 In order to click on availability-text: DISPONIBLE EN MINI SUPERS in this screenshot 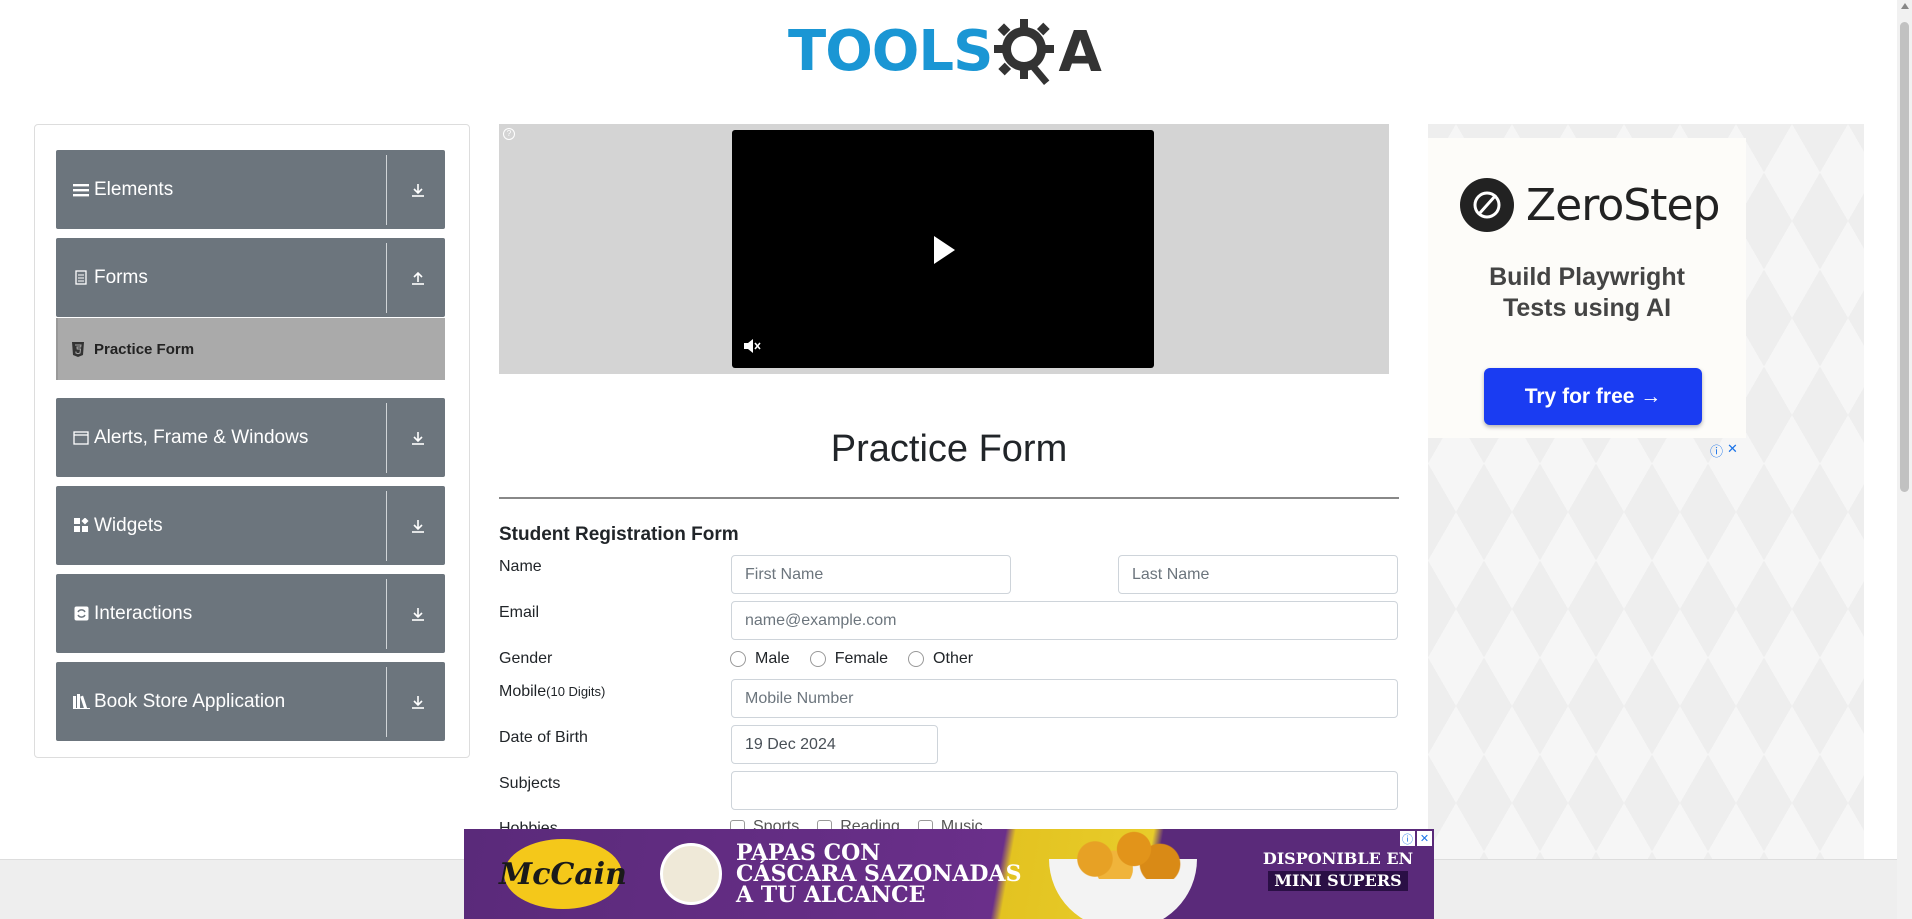, I will do `click(1338, 870)`.